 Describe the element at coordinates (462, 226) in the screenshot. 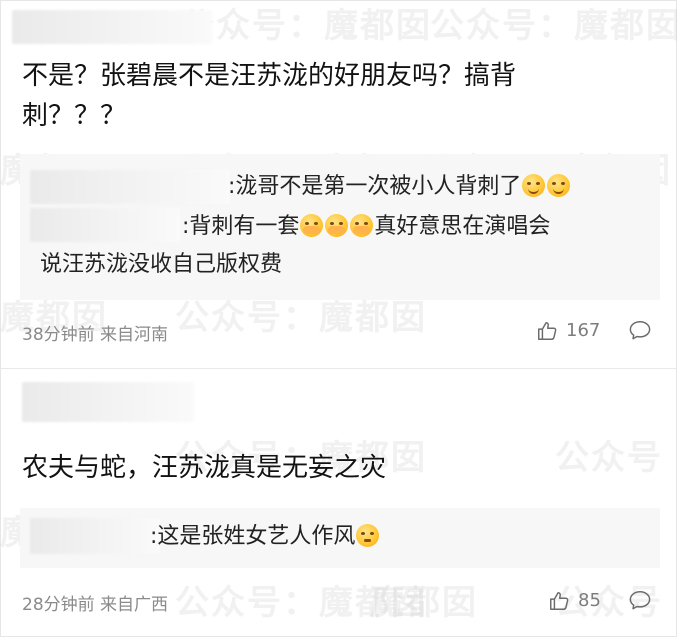

I see `reply-body: 真好意思在演唱会` at that location.